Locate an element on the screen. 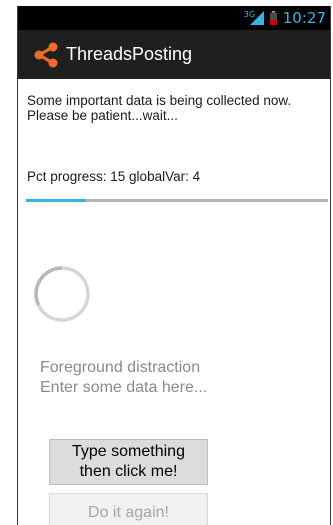 The width and height of the screenshot is (333, 525). status-clock: 10:27 is located at coordinates (304, 18).